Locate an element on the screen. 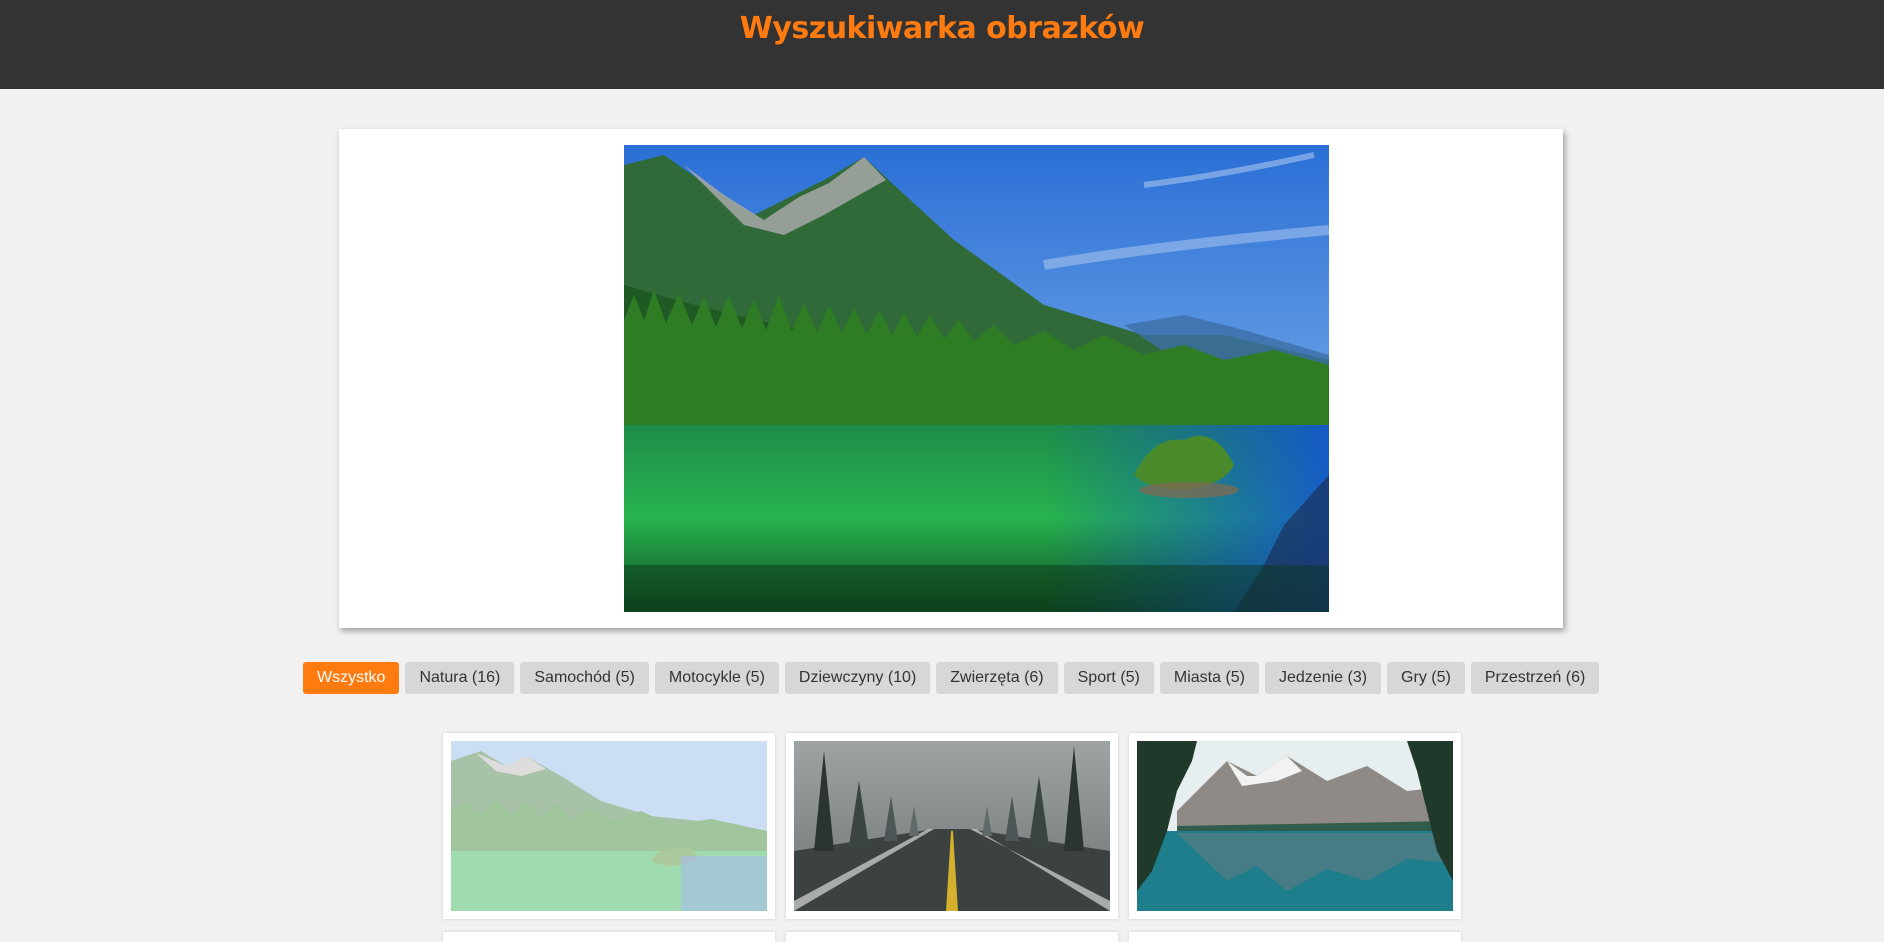  alpine-lake-thumbnail is located at coordinates (1295, 826).